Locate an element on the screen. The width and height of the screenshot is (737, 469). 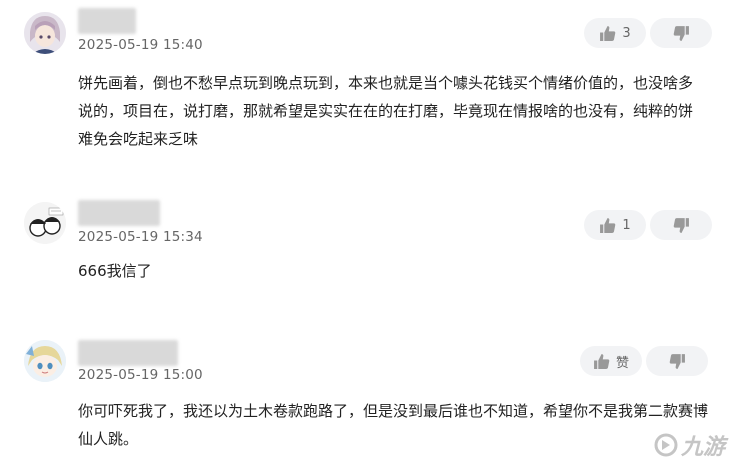
like-button: 1 is located at coordinates (615, 225).